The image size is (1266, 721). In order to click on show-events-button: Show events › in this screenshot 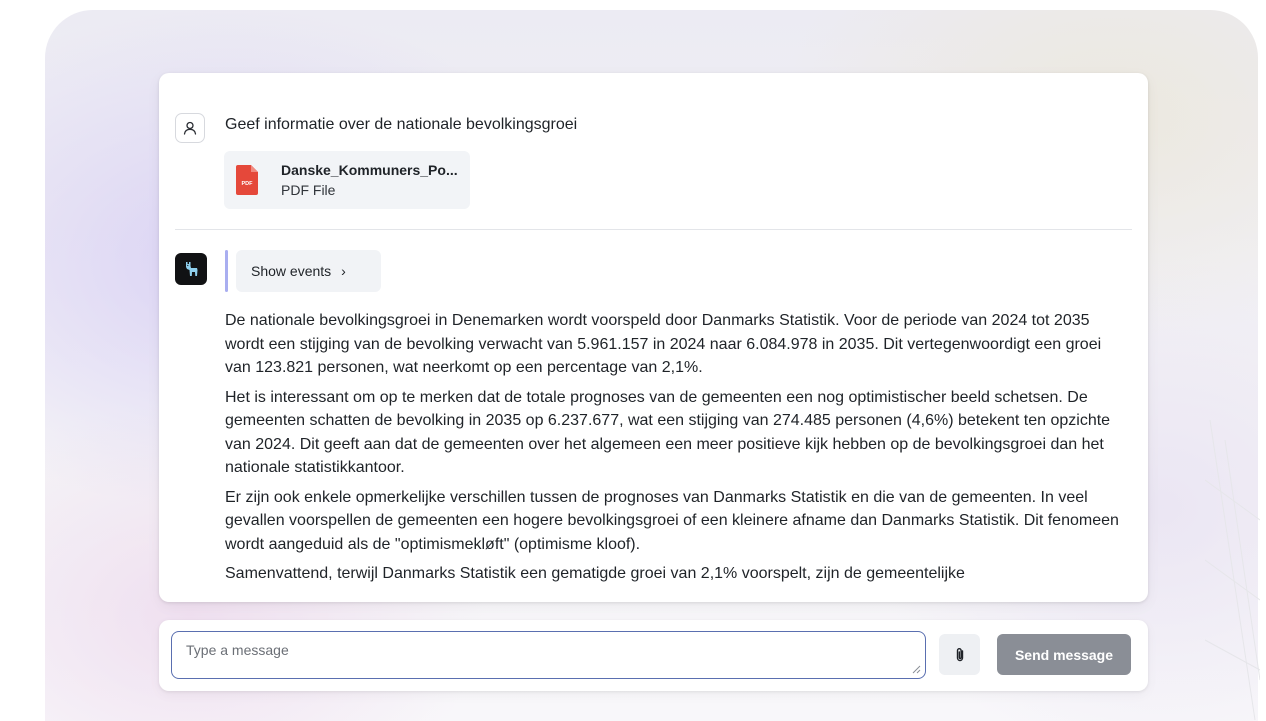, I will do `click(308, 271)`.